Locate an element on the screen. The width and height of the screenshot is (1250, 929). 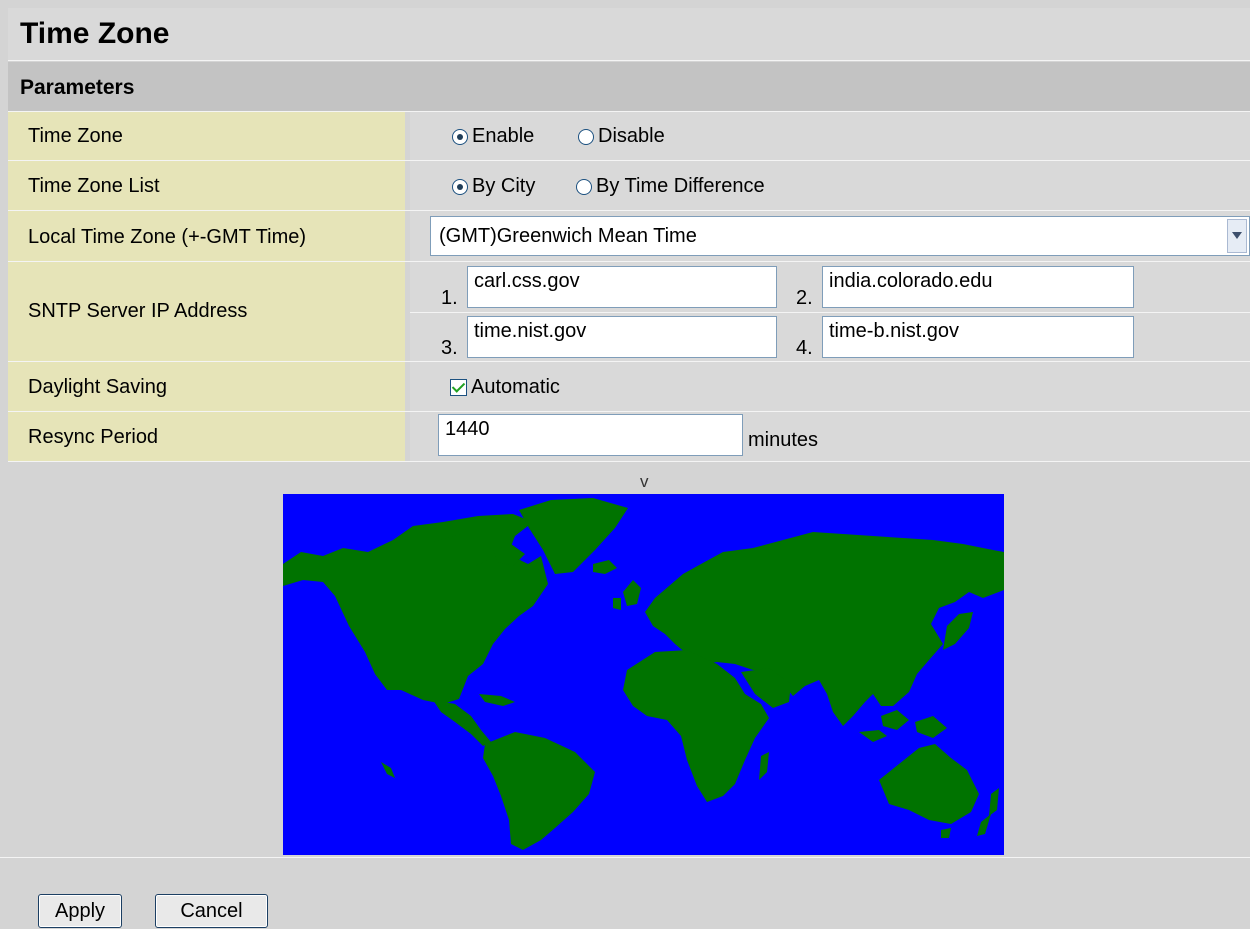
page-header: Time Zone is located at coordinates (629, 34).